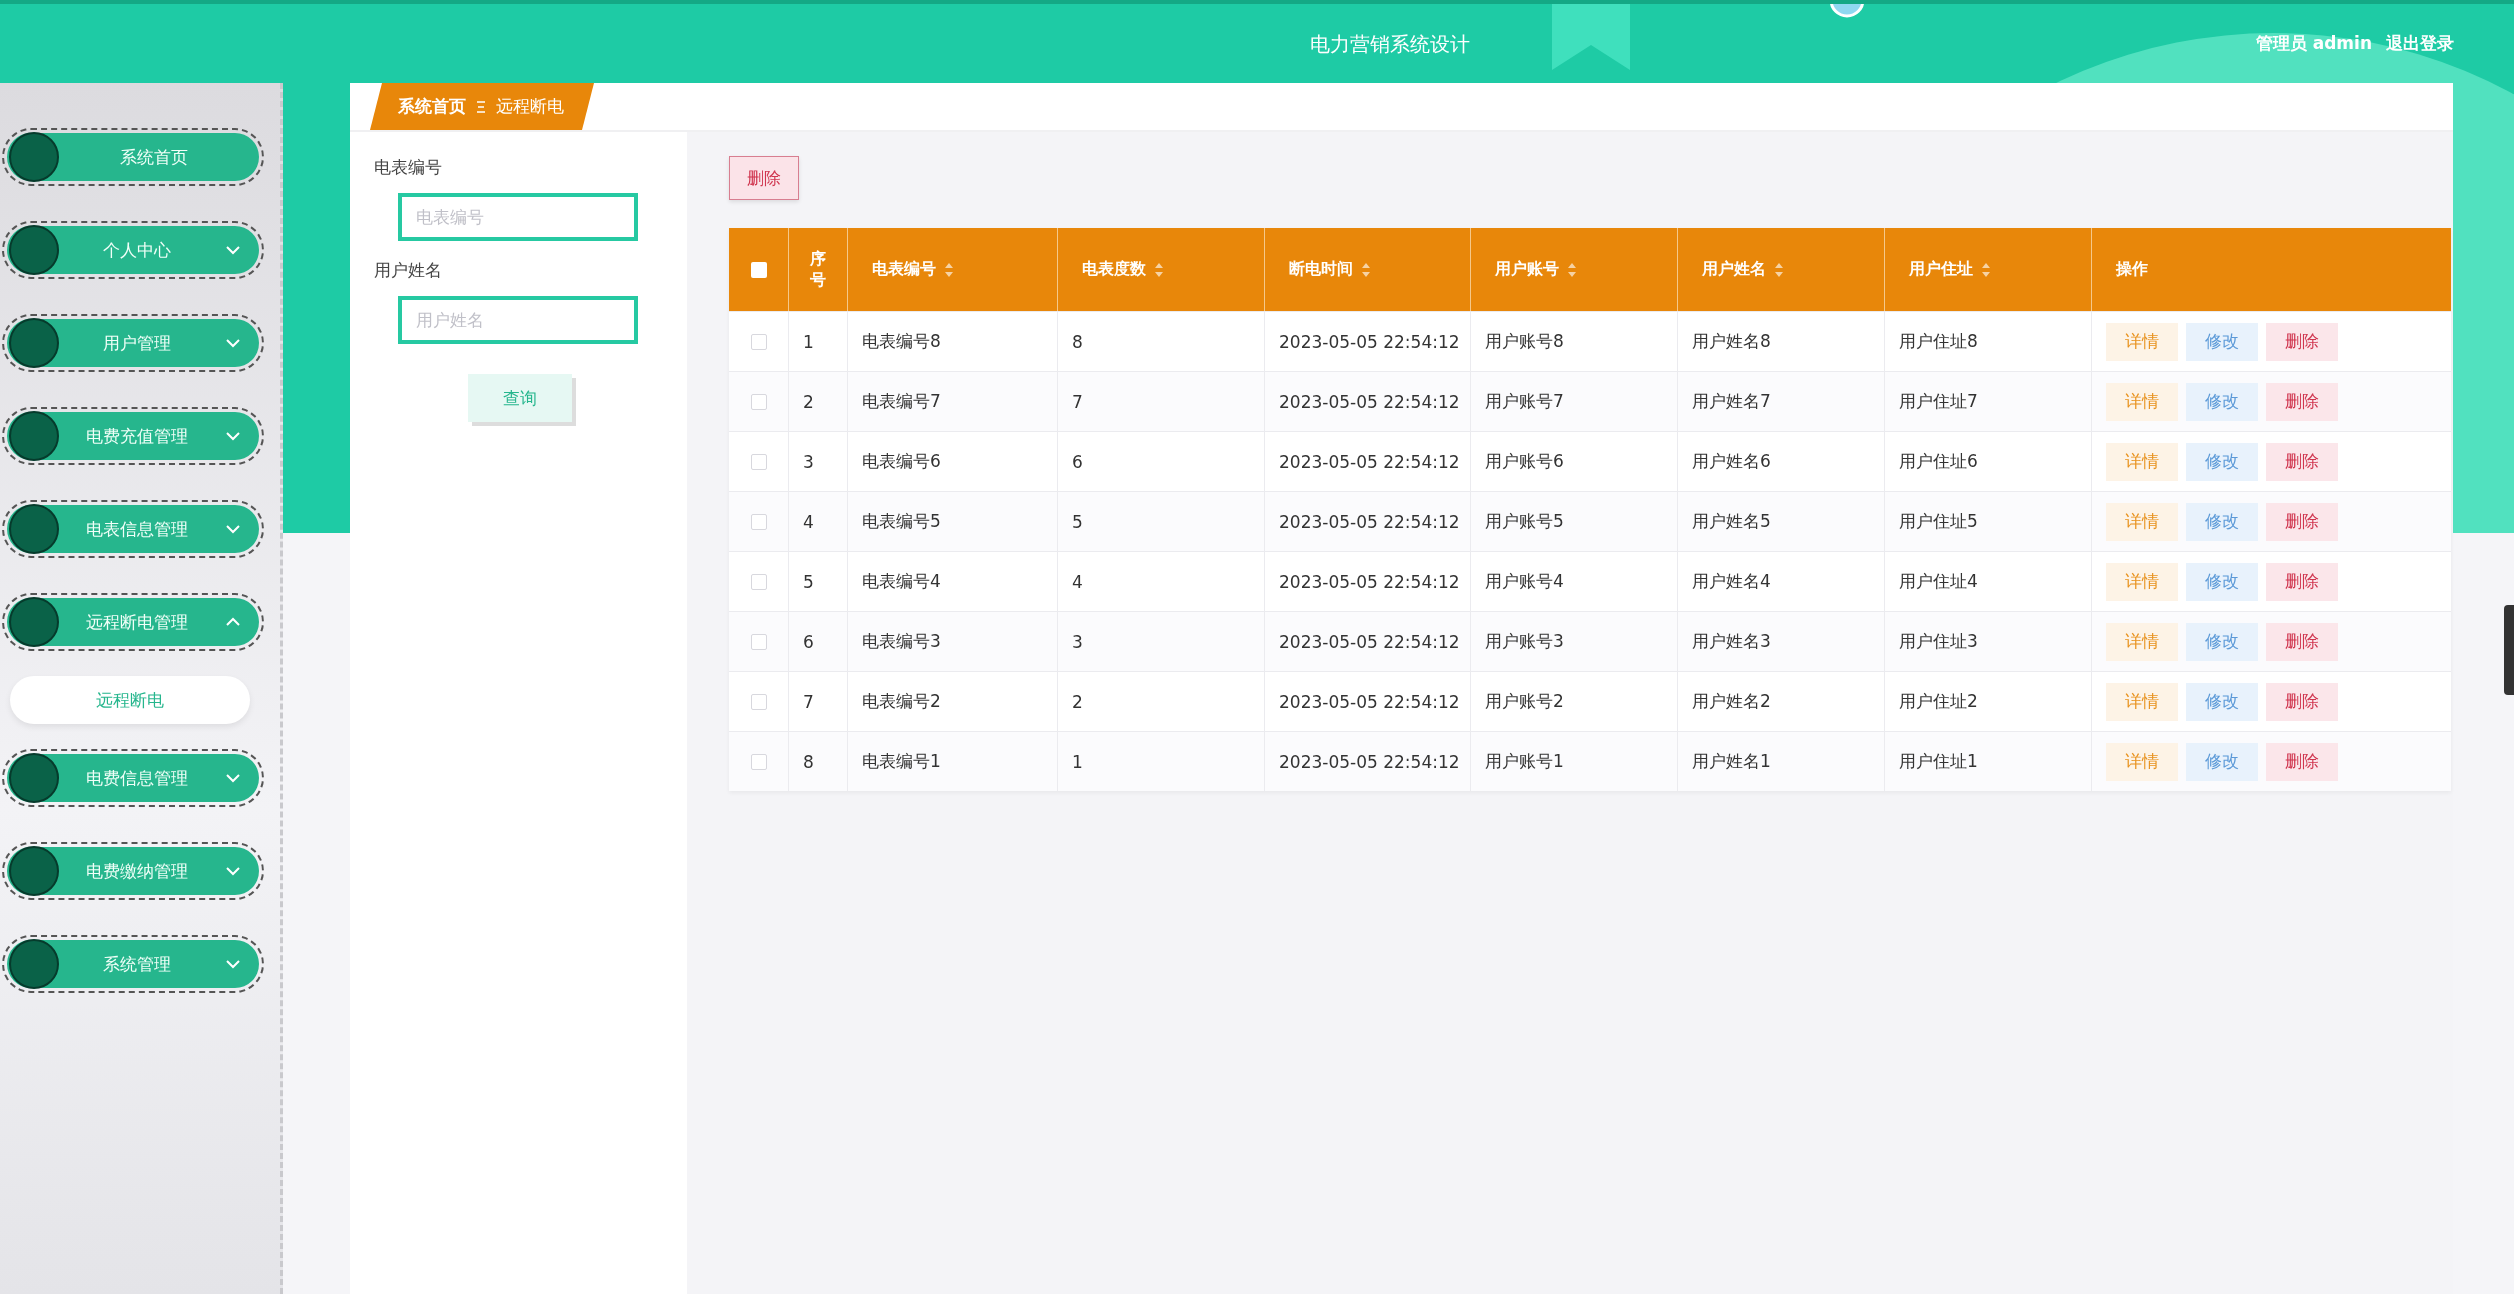  I want to click on search-field: 电表编号, so click(518, 217).